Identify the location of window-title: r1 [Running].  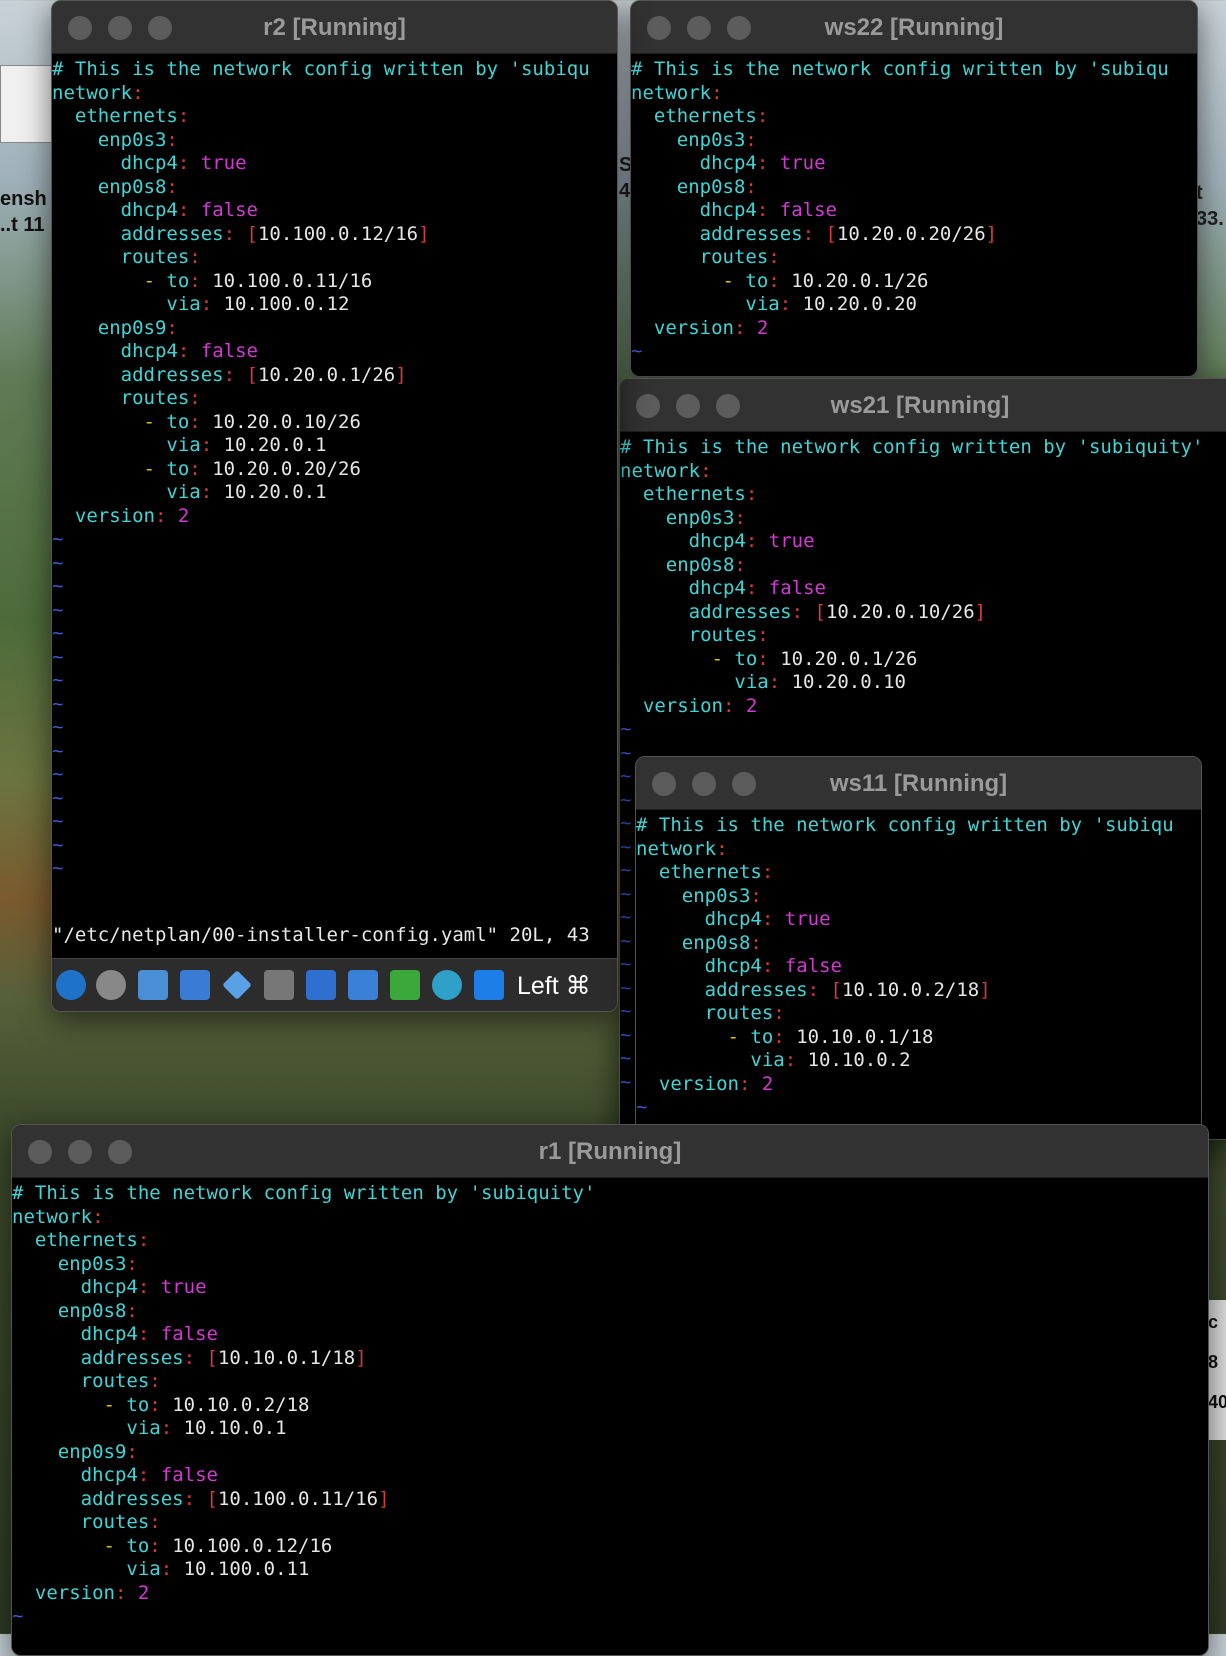
(610, 1151).